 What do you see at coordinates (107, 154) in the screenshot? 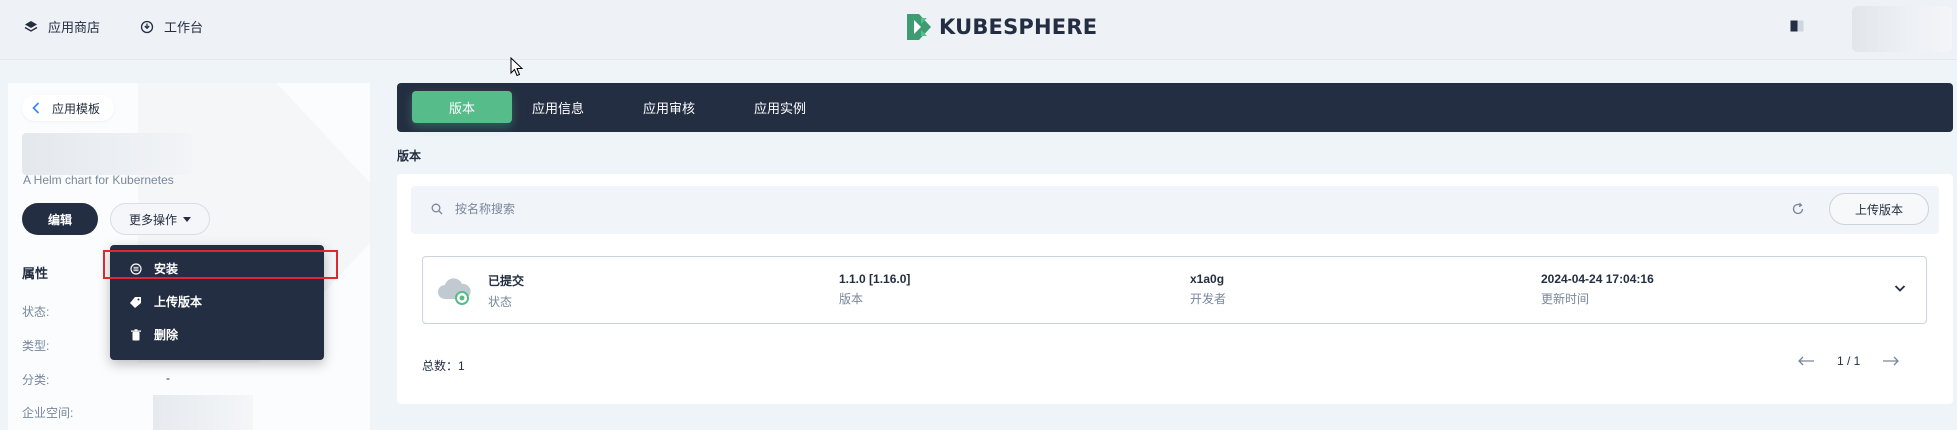
I see `app-icon` at bounding box center [107, 154].